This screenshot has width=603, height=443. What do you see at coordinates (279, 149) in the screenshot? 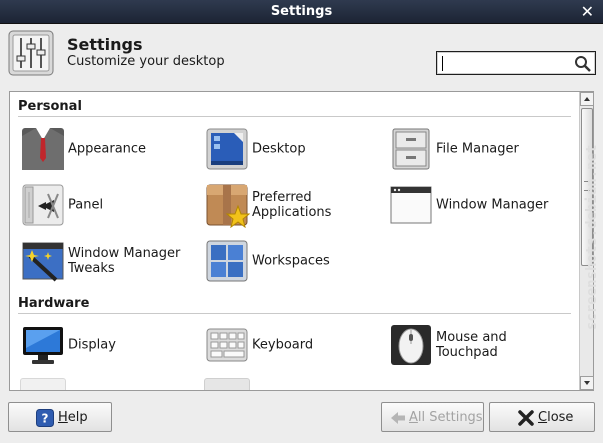
I see `item-label: Desktop` at bounding box center [279, 149].